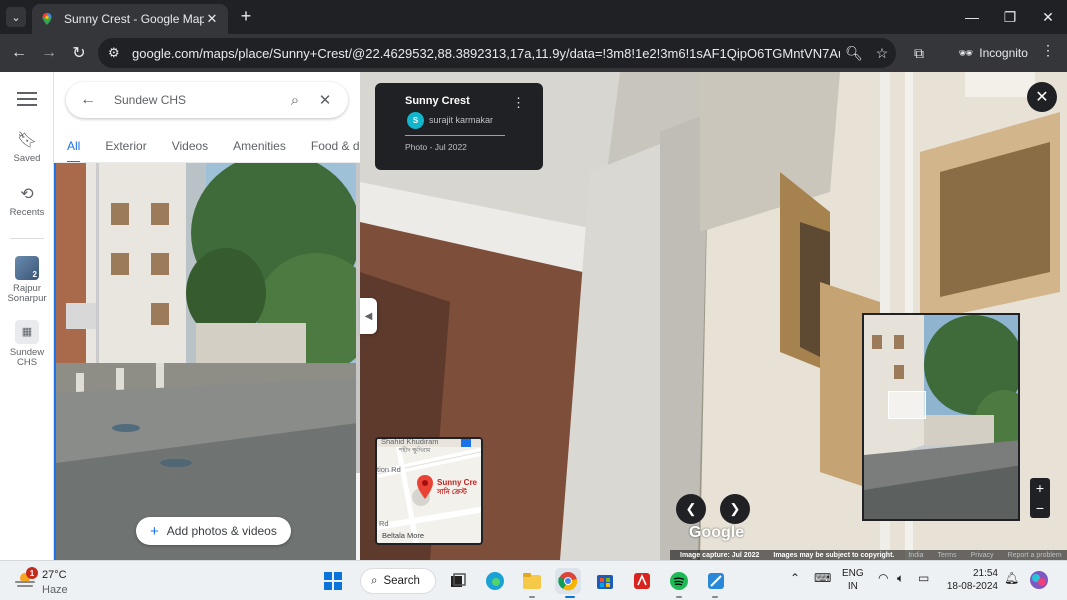 This screenshot has height=600, width=1067. Describe the element at coordinates (985, 573) in the screenshot. I see `time: 21:54` at that location.